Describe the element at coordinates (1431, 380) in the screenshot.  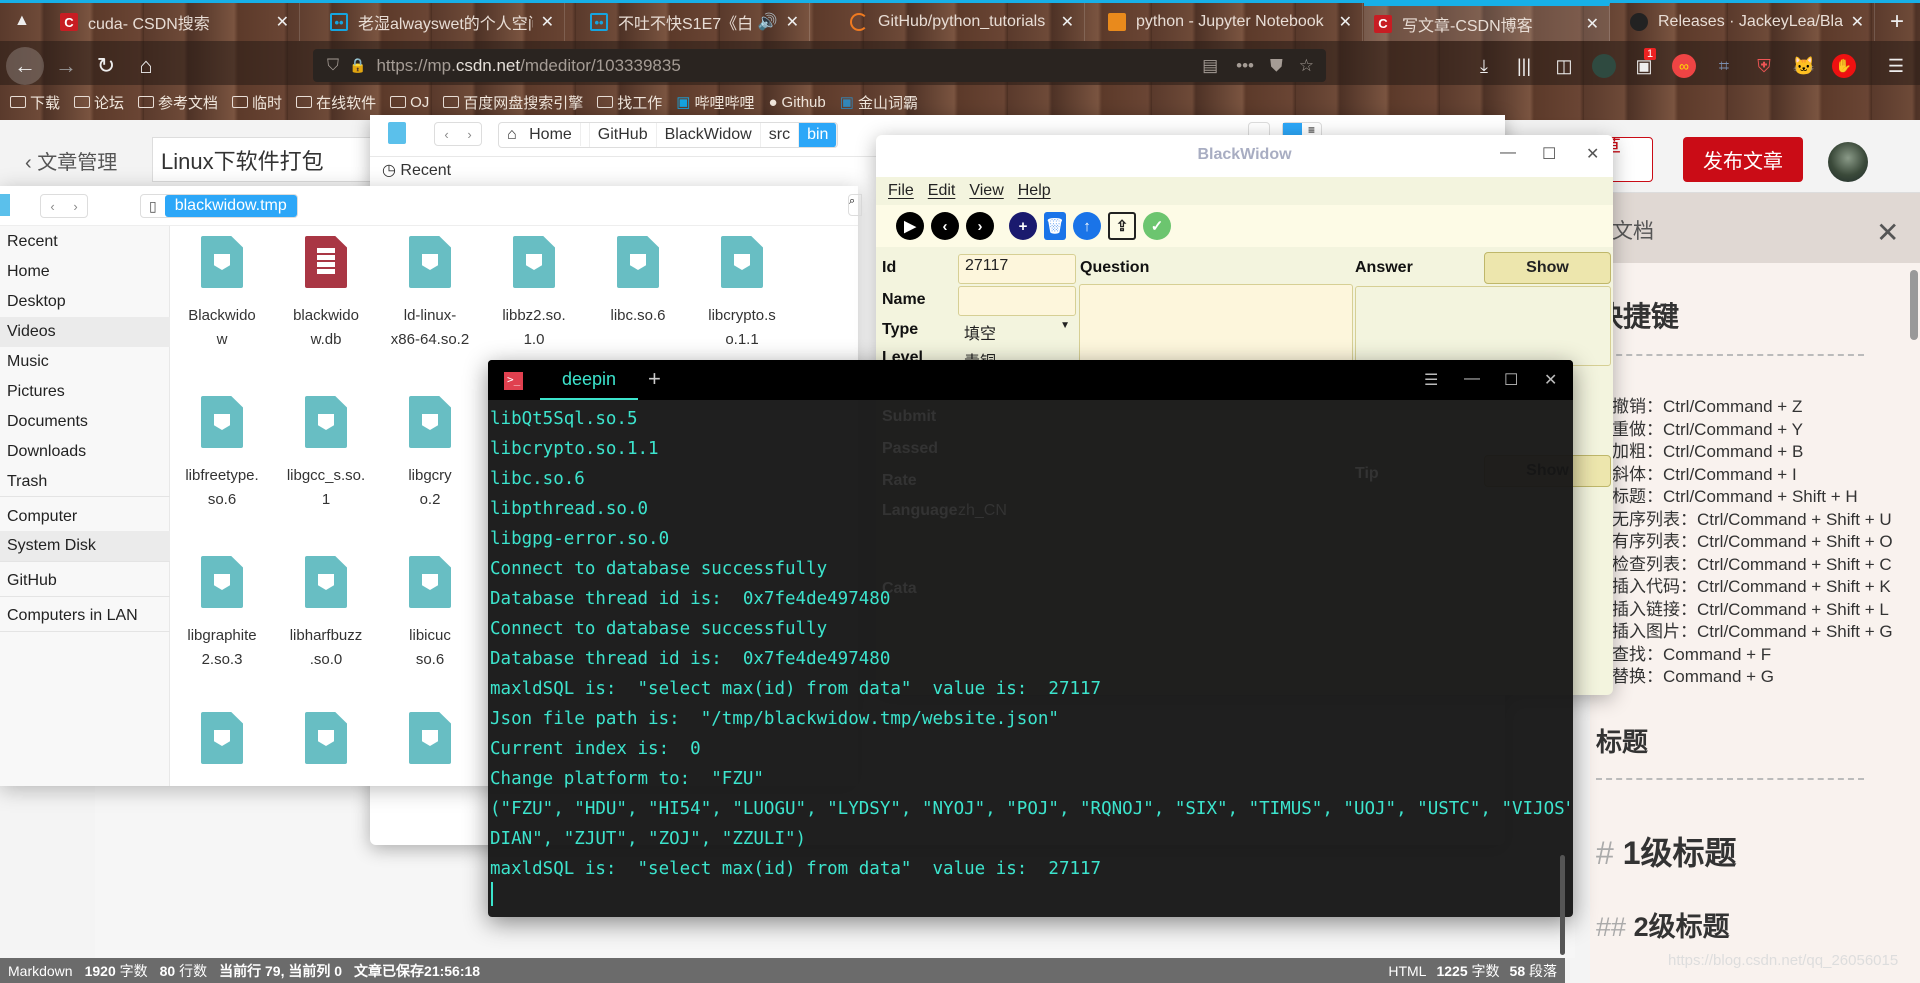
I see `terminal-menu-button: ☰` at that location.